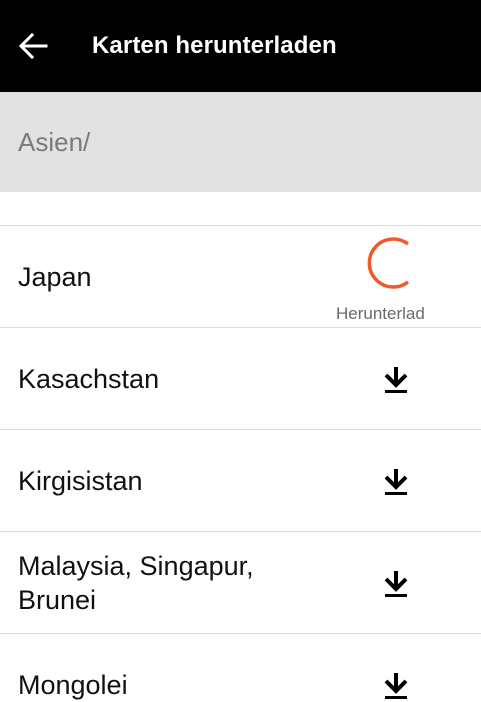 Image resolution: width=481 pixels, height=702 pixels. What do you see at coordinates (73, 684) in the screenshot?
I see `list-item-label: Mongolei` at bounding box center [73, 684].